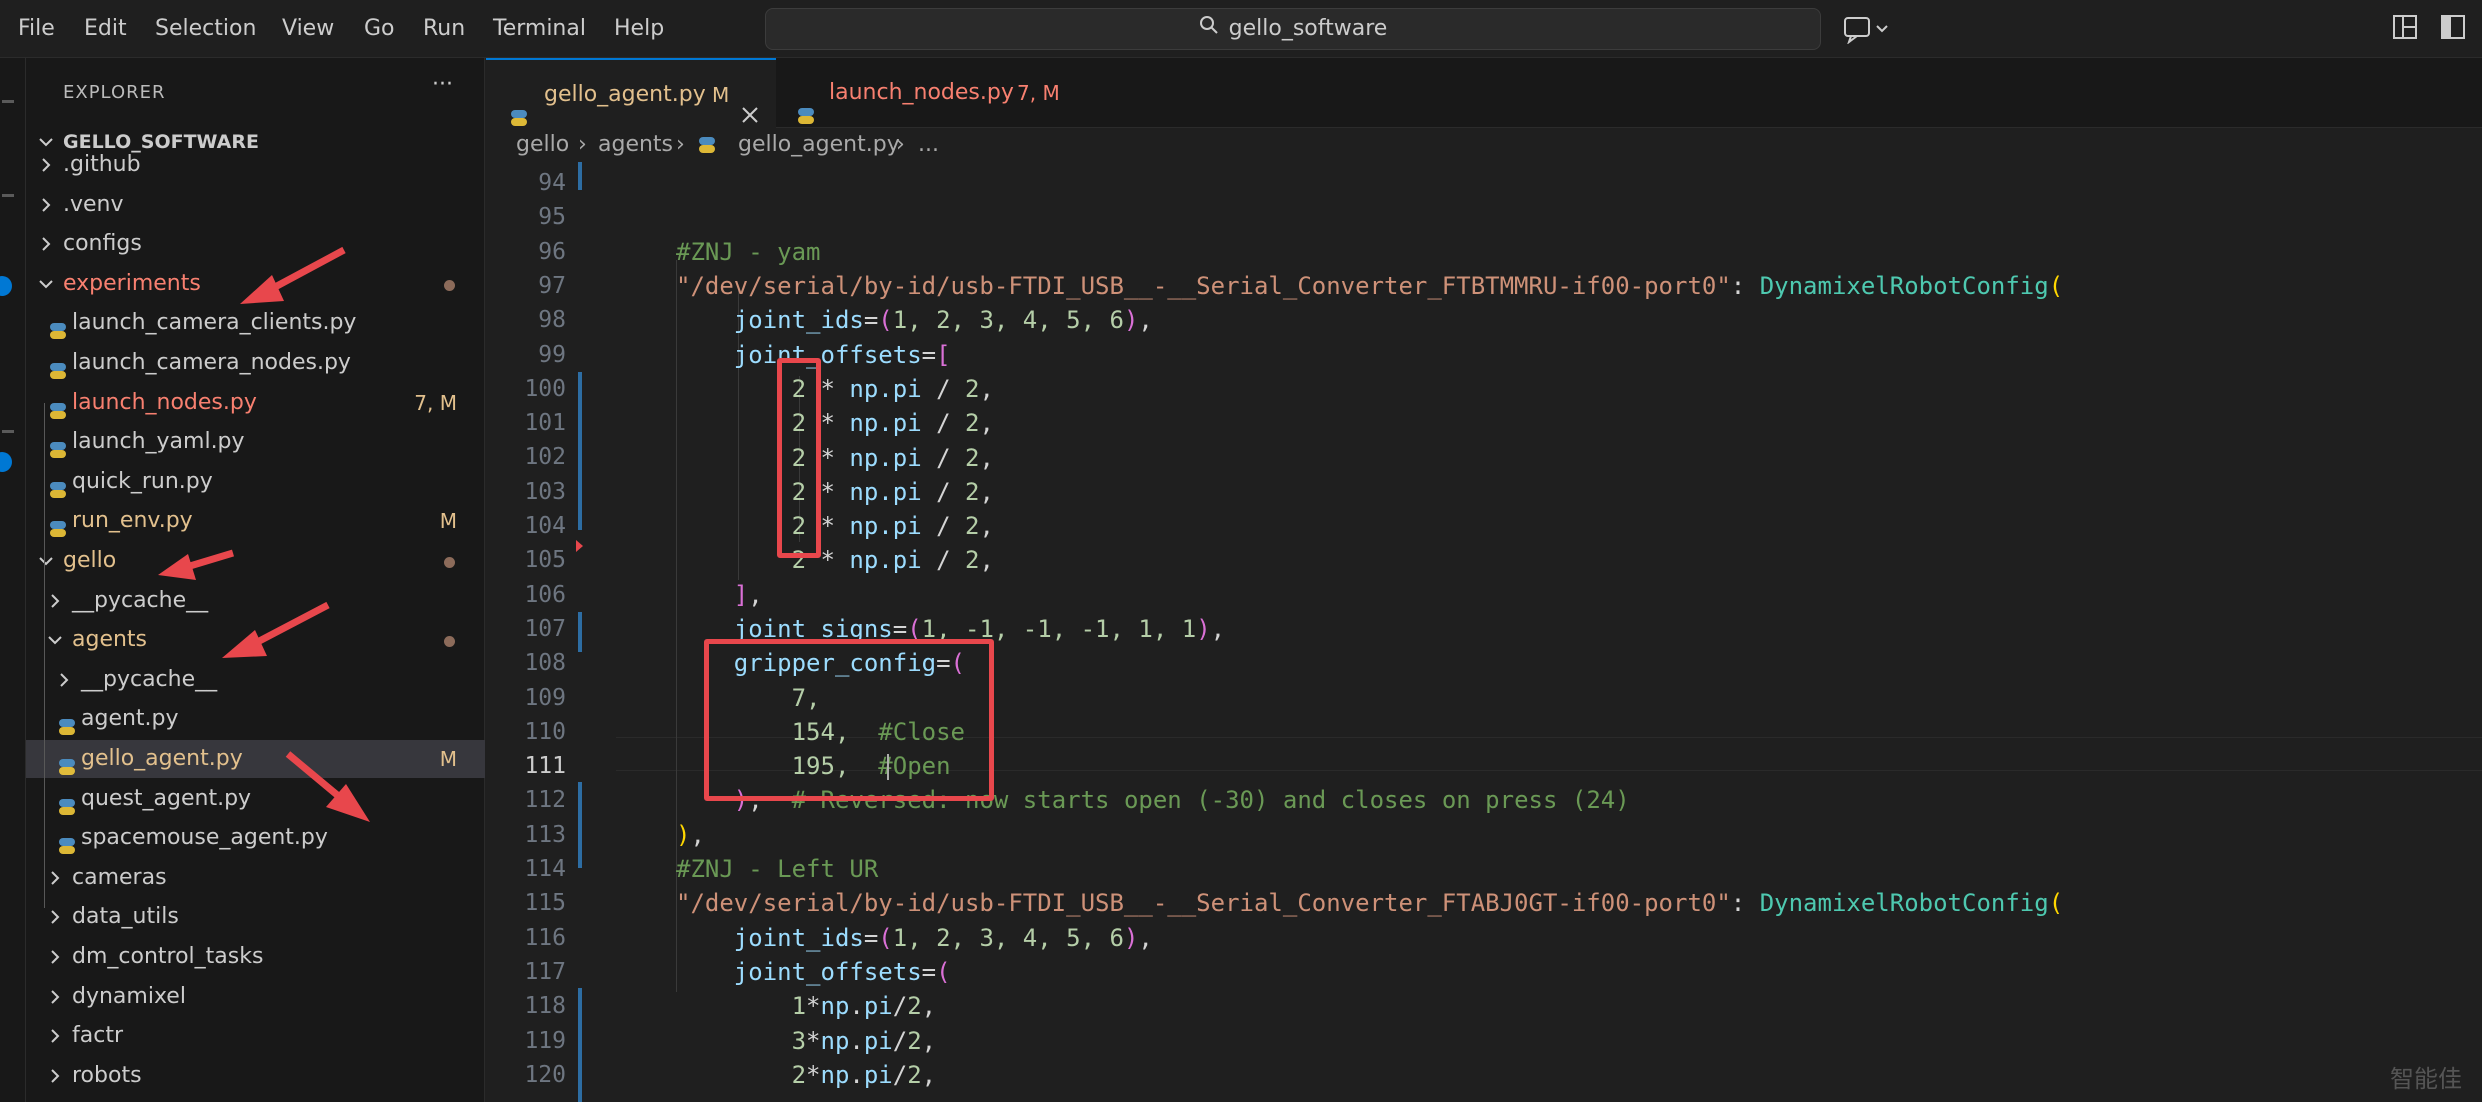 Image resolution: width=2482 pixels, height=1102 pixels. Describe the element at coordinates (2426, 1079) in the screenshot. I see `watermark-logo: 智能佳` at that location.